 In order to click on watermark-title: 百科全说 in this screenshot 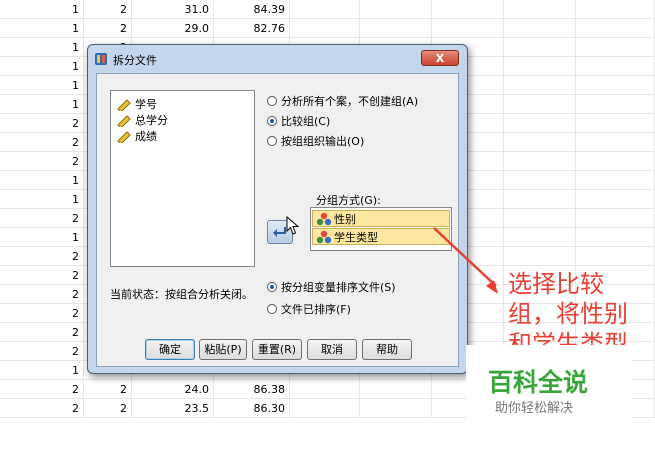, I will do `click(538, 382)`.